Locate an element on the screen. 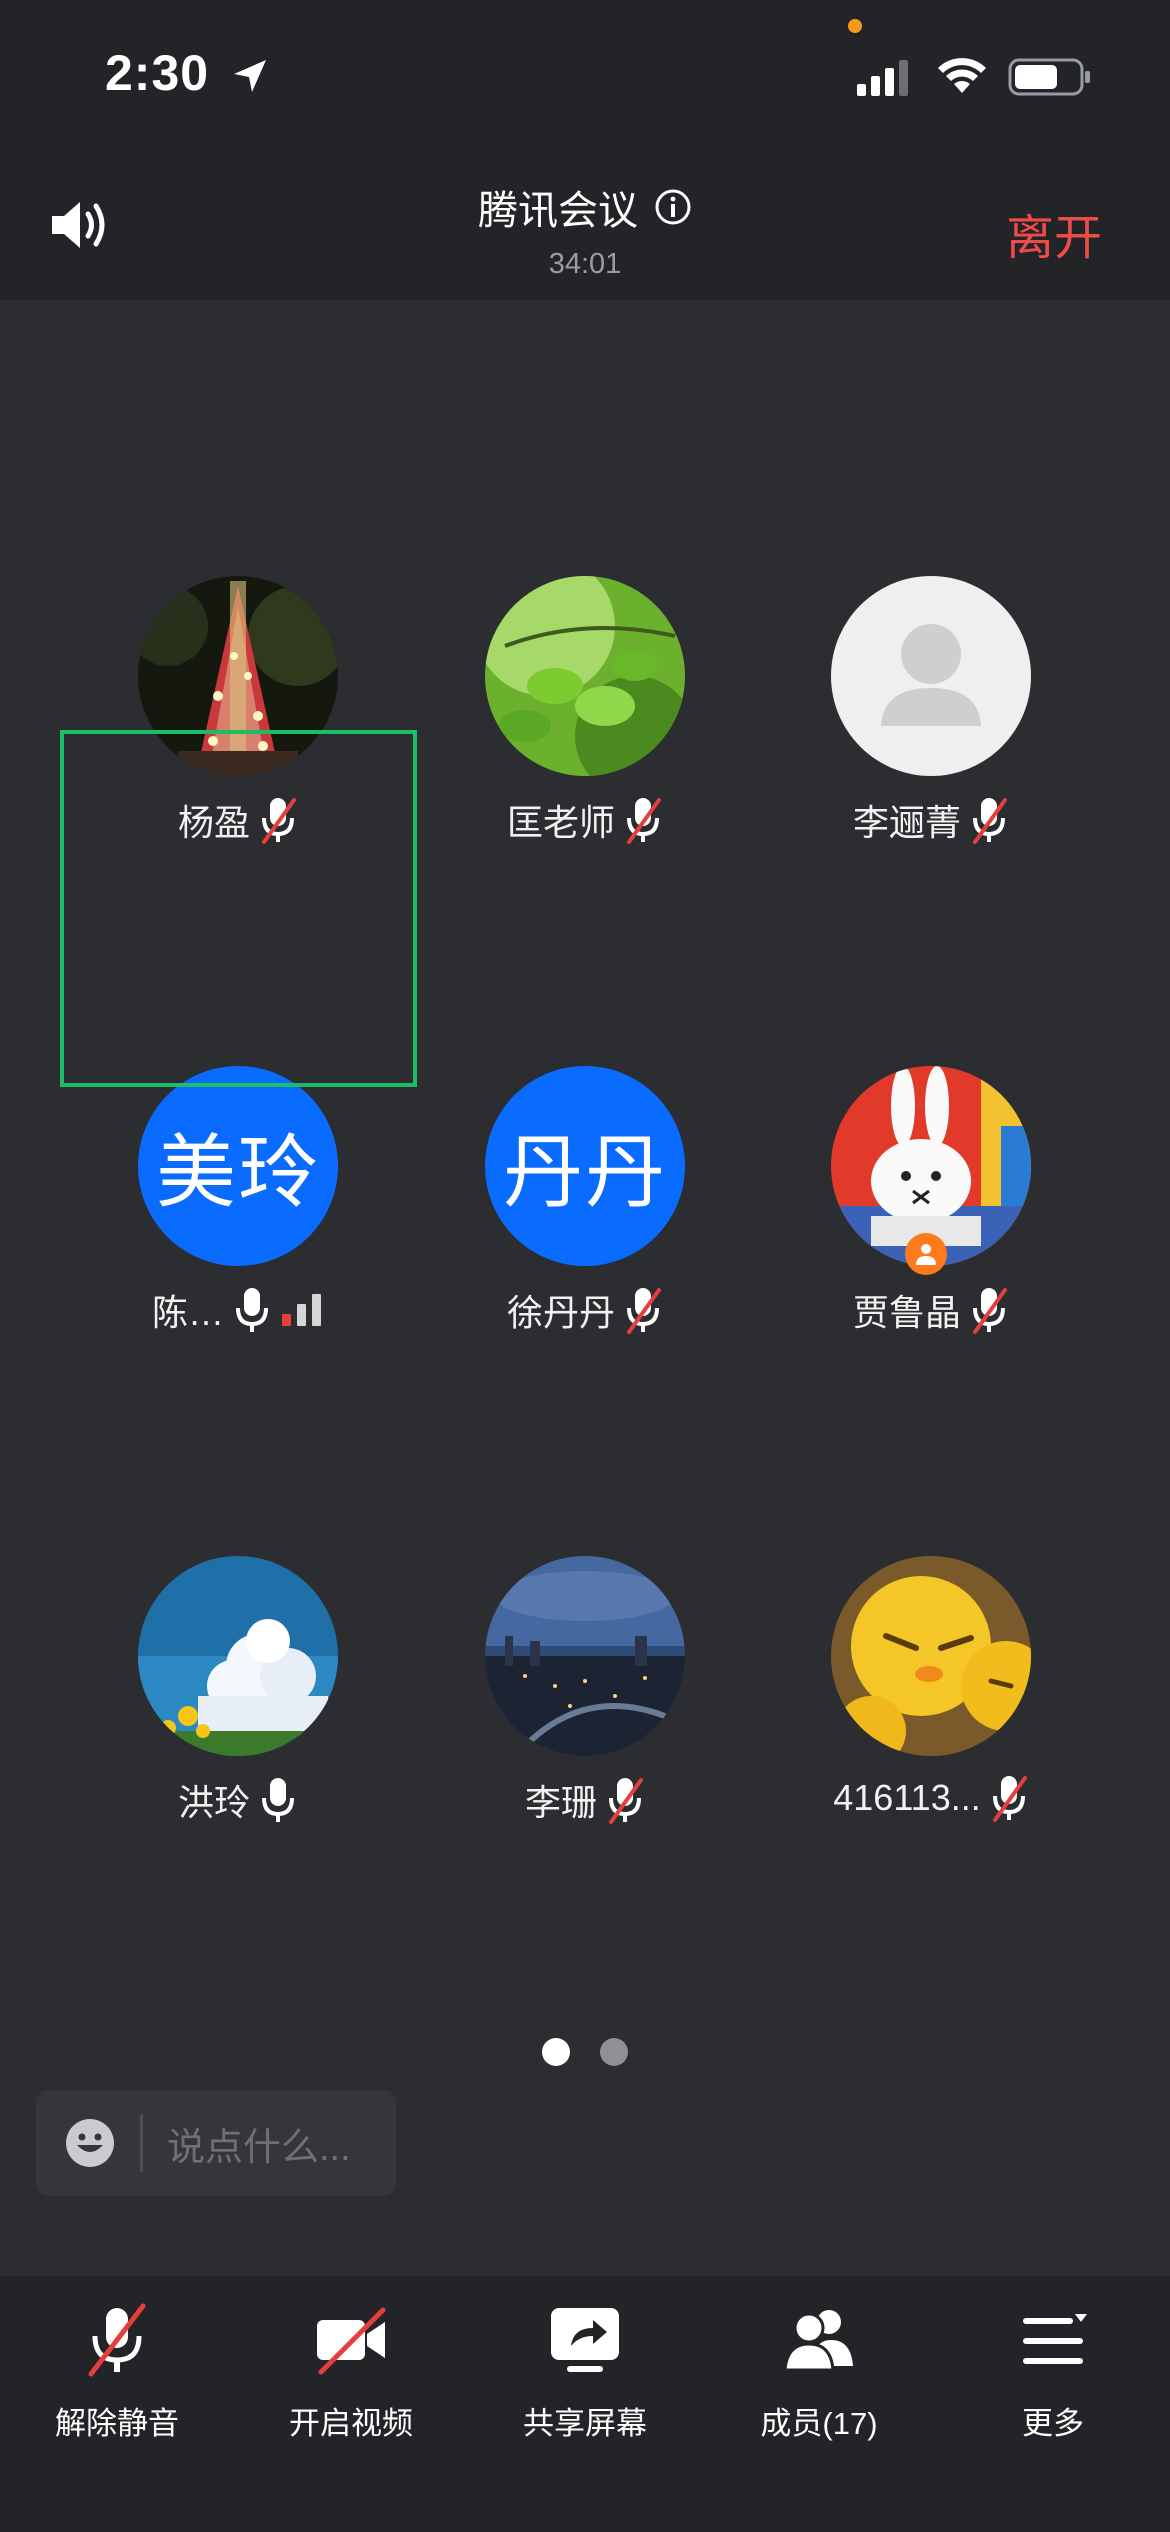 The height and width of the screenshot is (2532, 1170). participant-label: 李逦菁 is located at coordinates (931, 820).